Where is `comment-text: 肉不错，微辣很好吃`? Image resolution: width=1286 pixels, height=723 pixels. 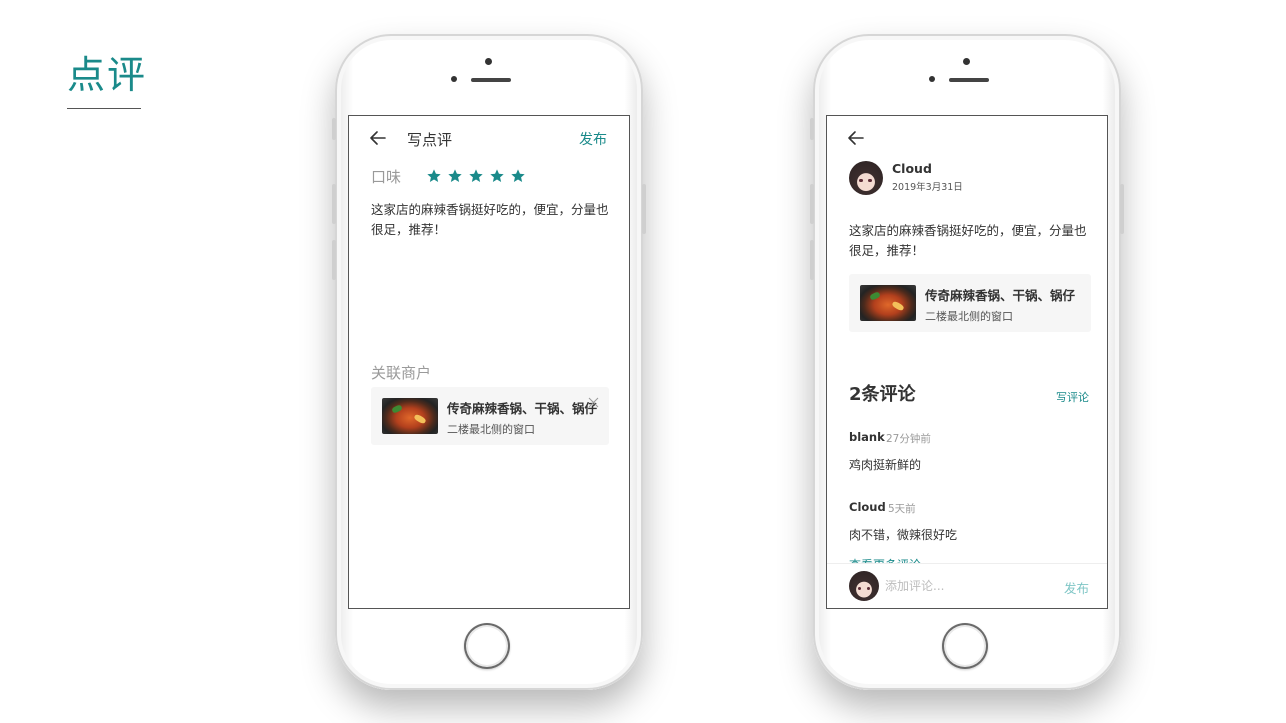
comment-text: 肉不错，微辣很好吃 is located at coordinates (903, 535).